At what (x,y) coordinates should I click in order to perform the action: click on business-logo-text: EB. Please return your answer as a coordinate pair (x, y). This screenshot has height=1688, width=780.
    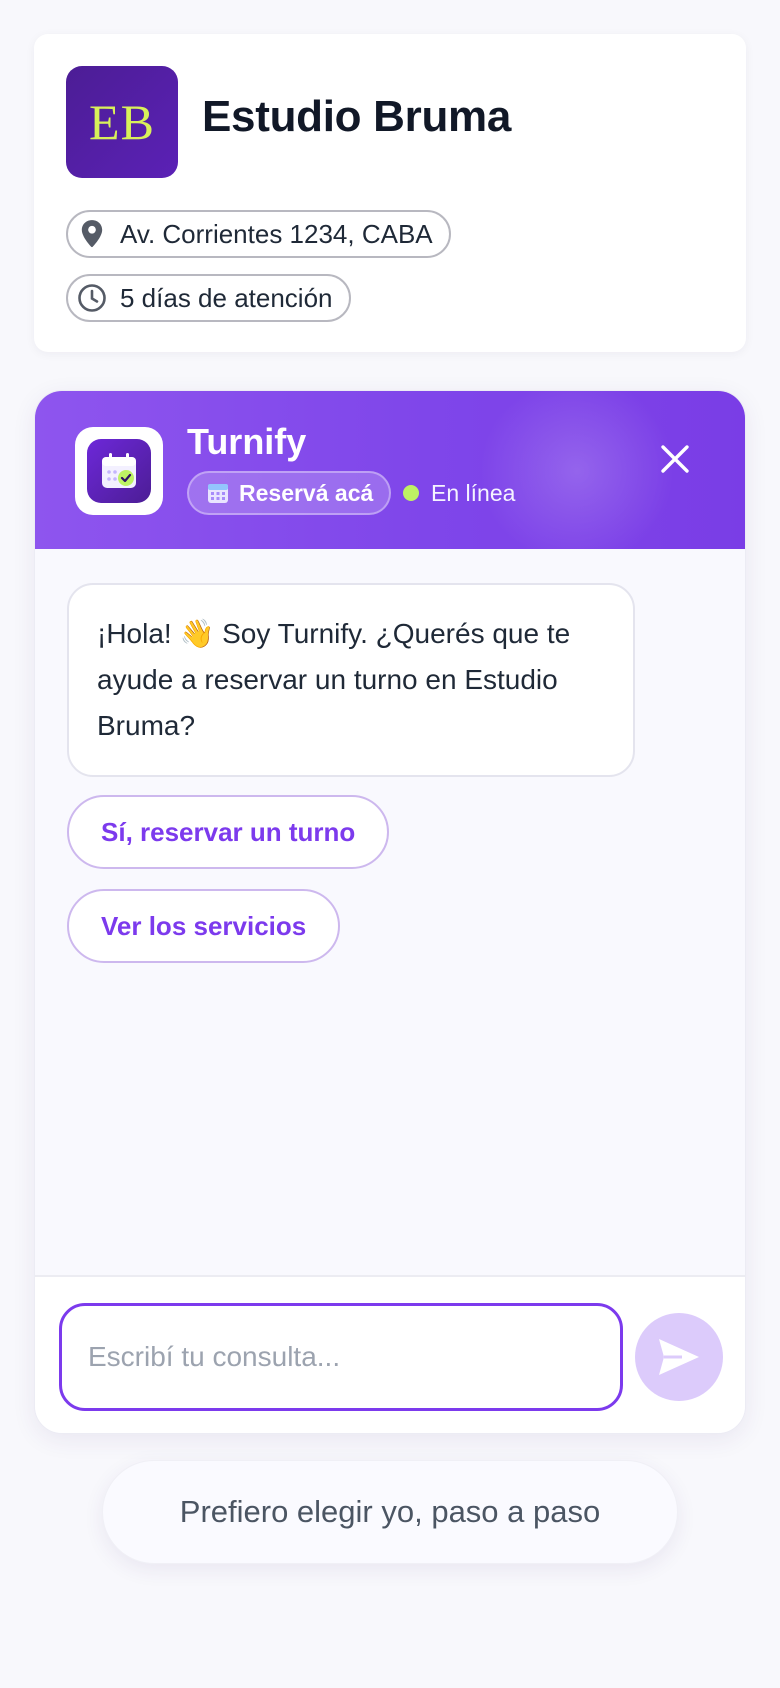
    Looking at the image, I should click on (122, 122).